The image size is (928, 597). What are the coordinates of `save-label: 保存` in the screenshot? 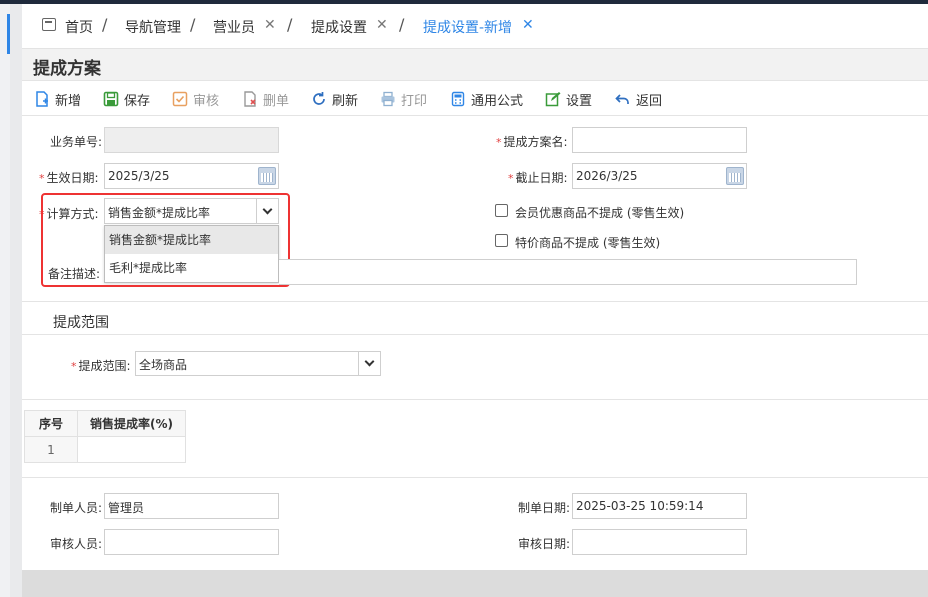 It's located at (137, 101).